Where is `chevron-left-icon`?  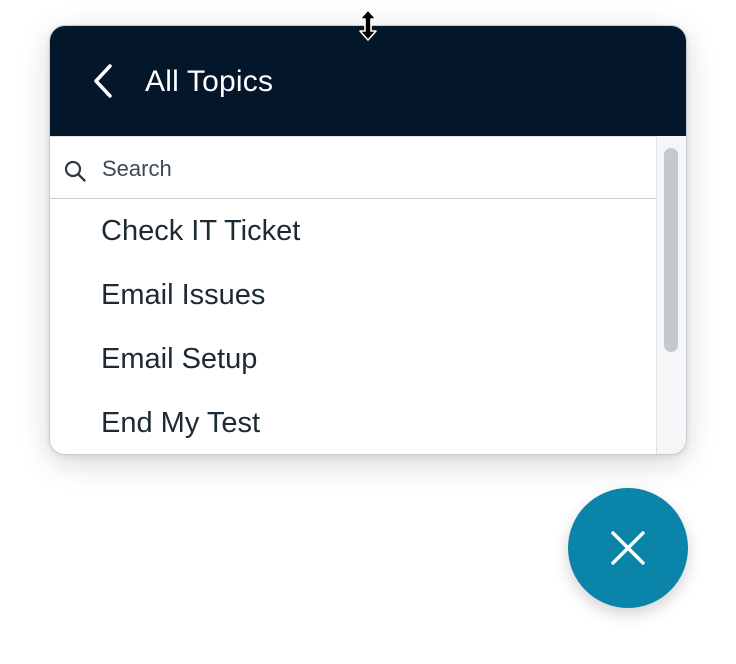 chevron-left-icon is located at coordinates (103, 81).